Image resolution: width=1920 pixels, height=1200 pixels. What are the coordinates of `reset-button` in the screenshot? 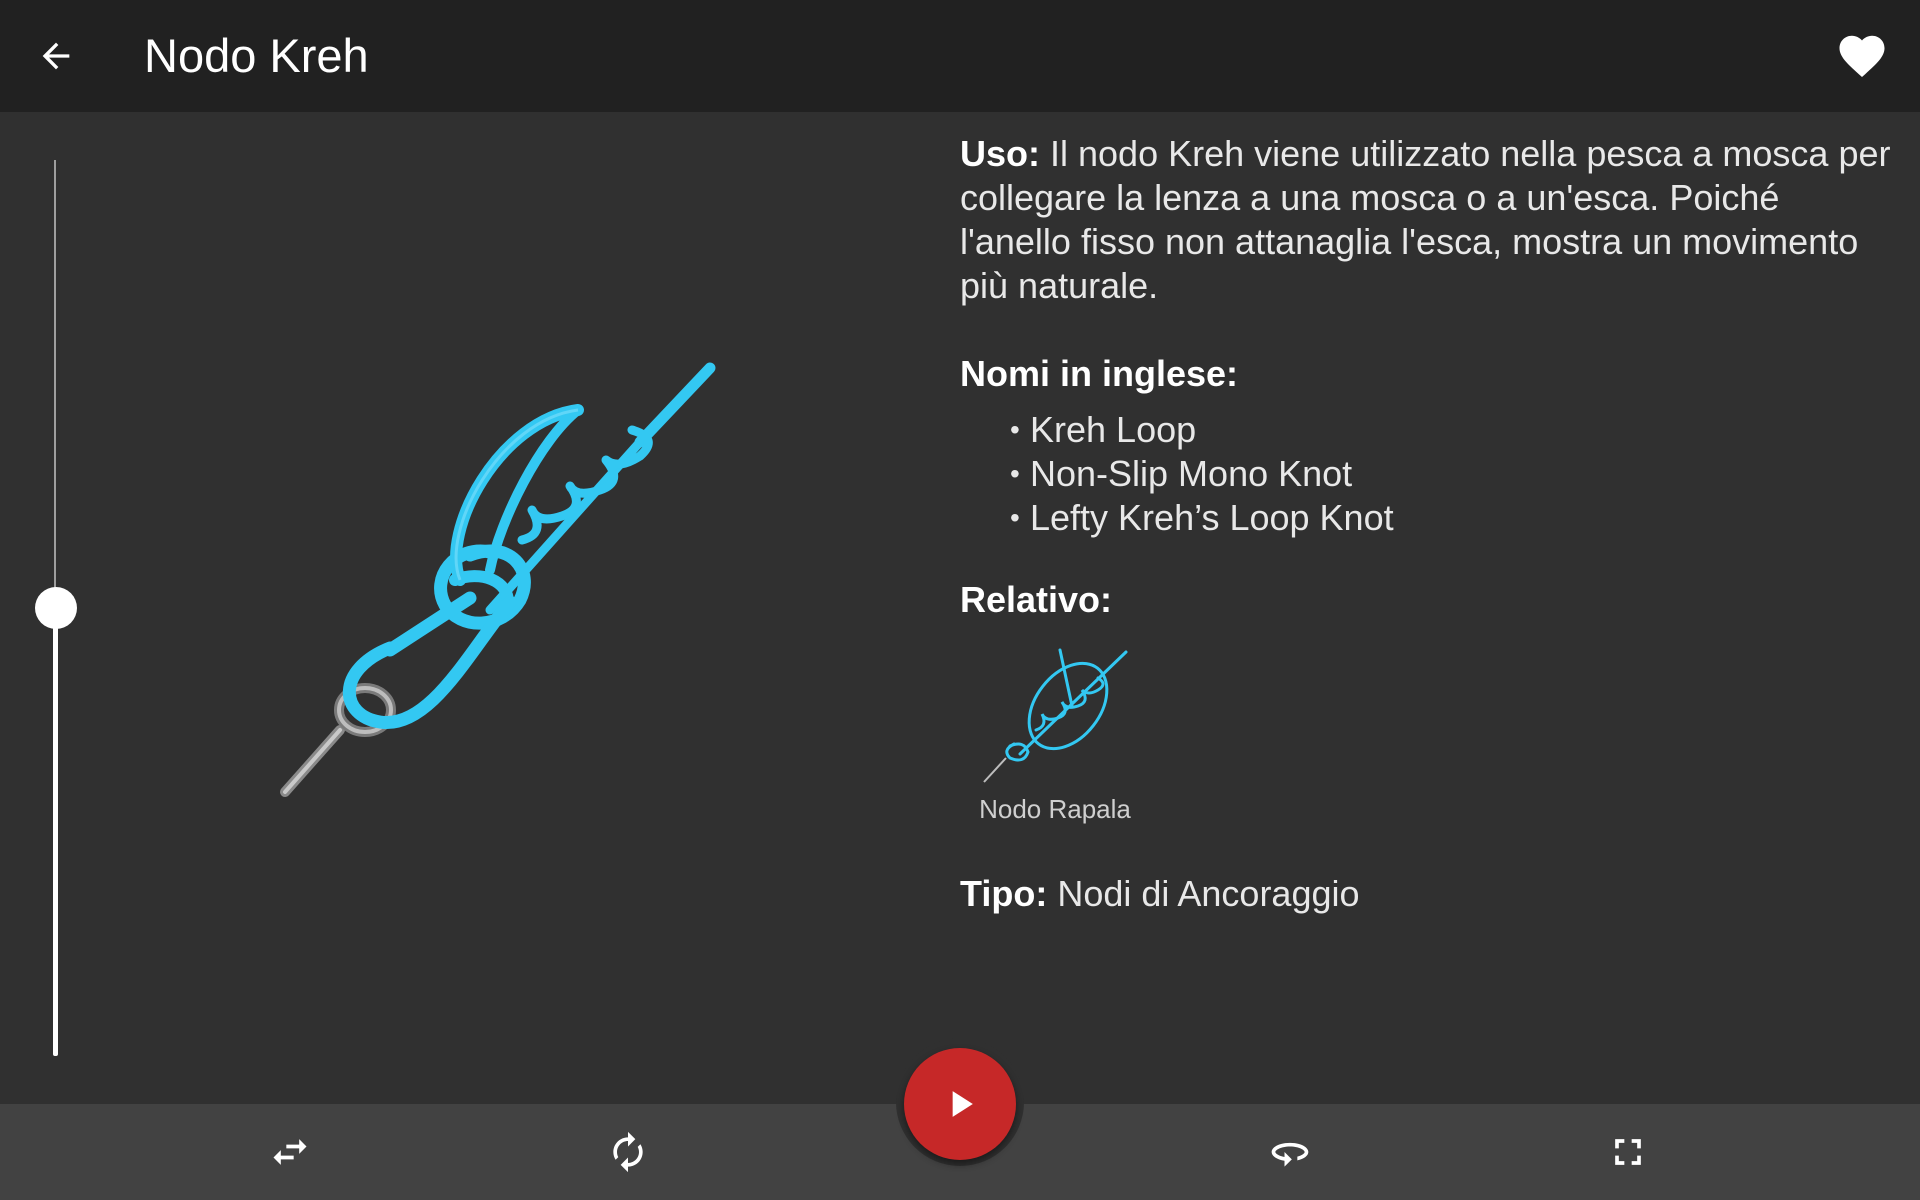 It's located at (628, 1152).